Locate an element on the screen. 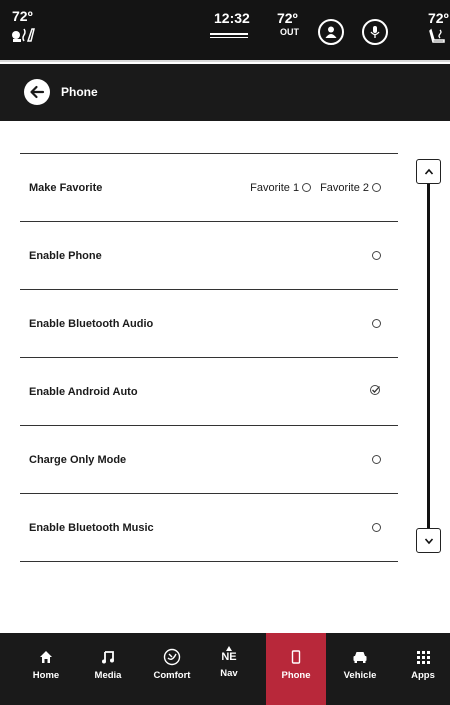 The width and height of the screenshot is (450, 705). back-button is located at coordinates (37, 92).